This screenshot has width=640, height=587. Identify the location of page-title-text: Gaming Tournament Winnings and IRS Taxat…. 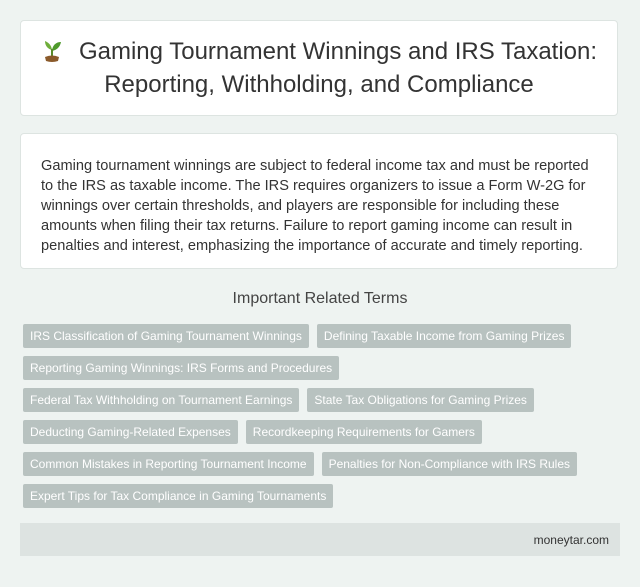
(338, 68).